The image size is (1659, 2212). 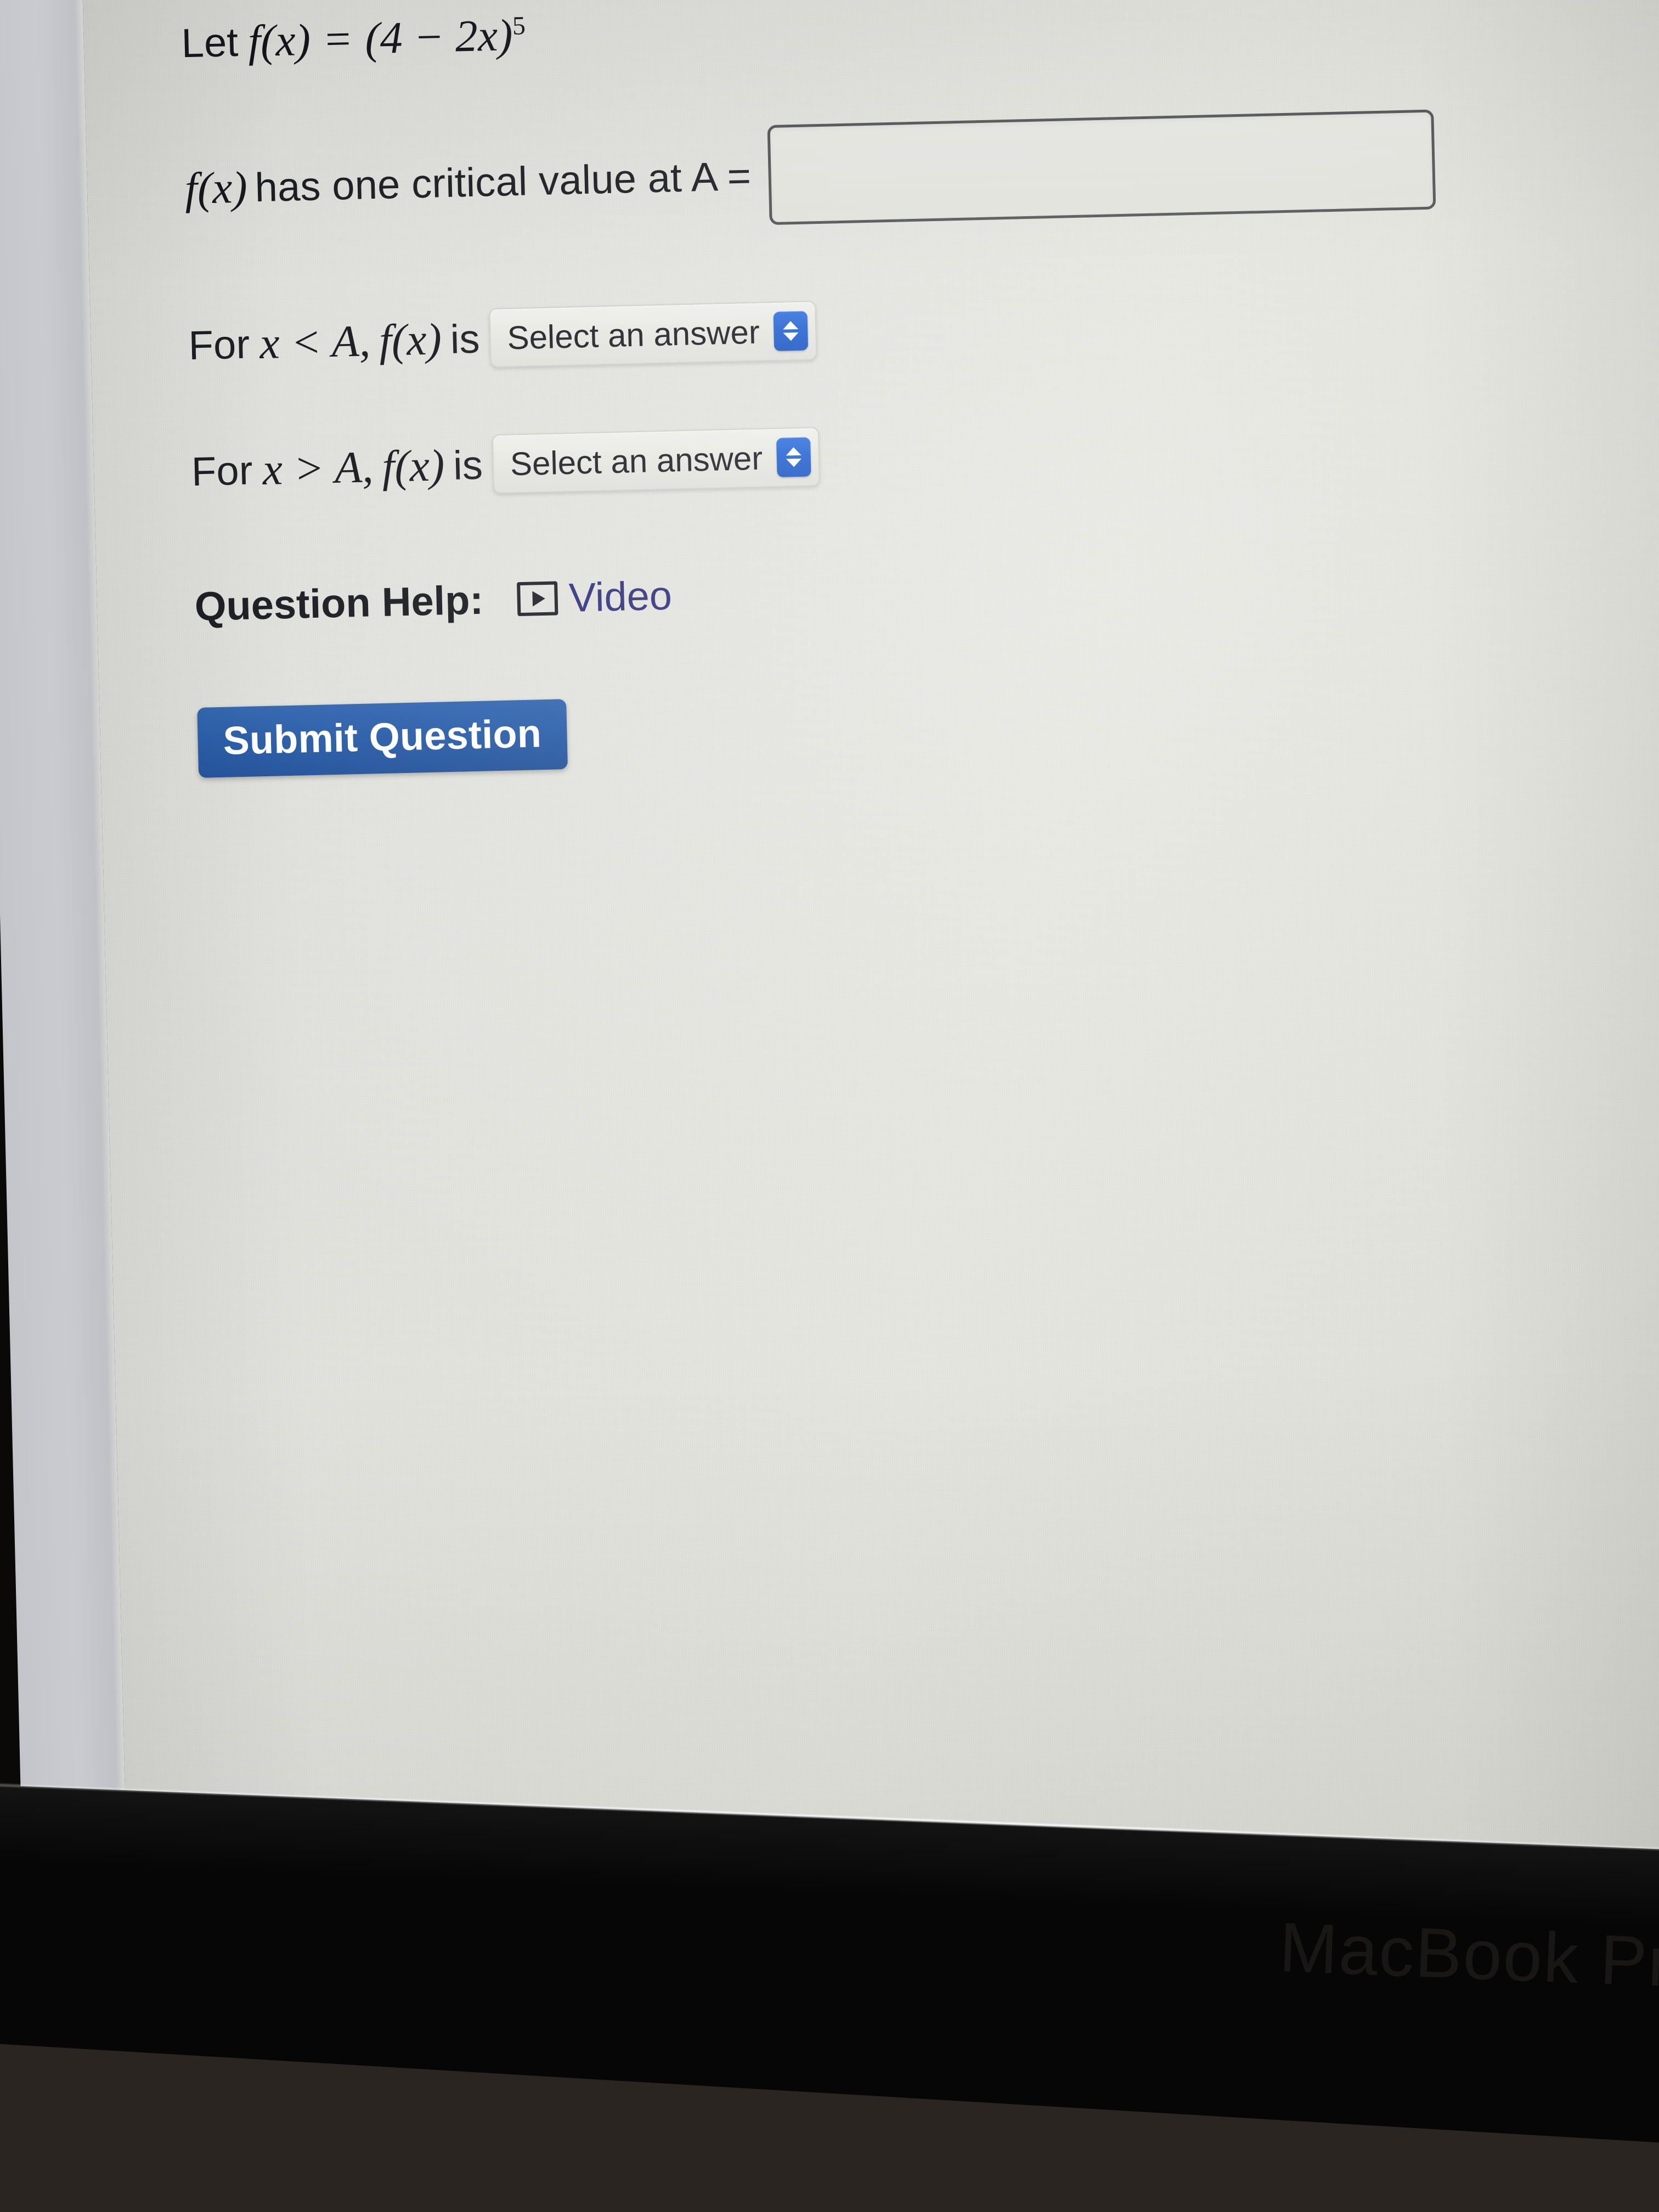 What do you see at coordinates (318, 468) in the screenshot?
I see `interval-right-condition: x > A,` at bounding box center [318, 468].